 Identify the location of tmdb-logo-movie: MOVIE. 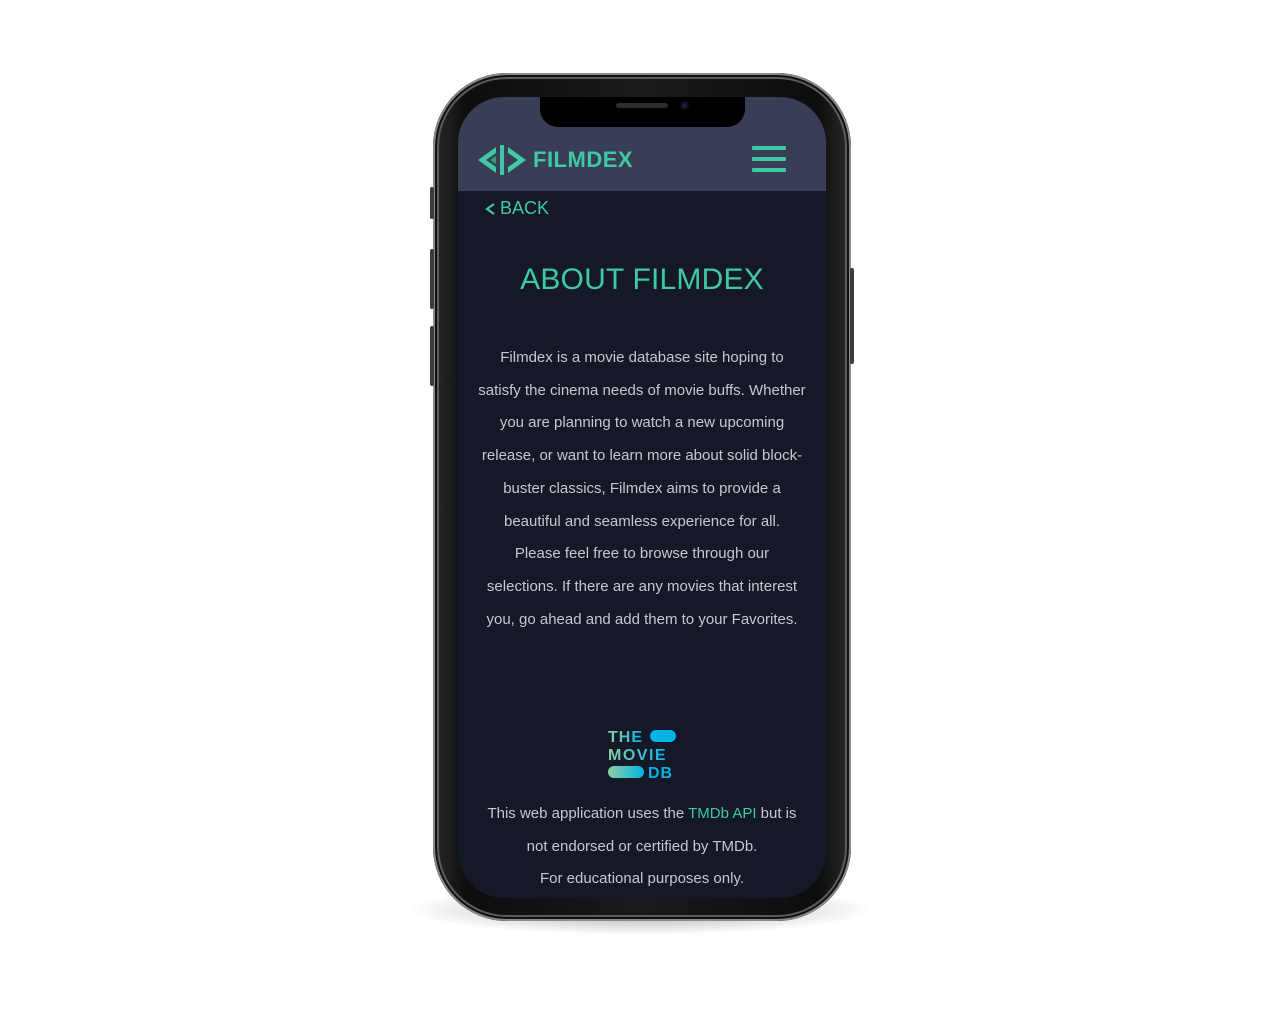
(637, 755).